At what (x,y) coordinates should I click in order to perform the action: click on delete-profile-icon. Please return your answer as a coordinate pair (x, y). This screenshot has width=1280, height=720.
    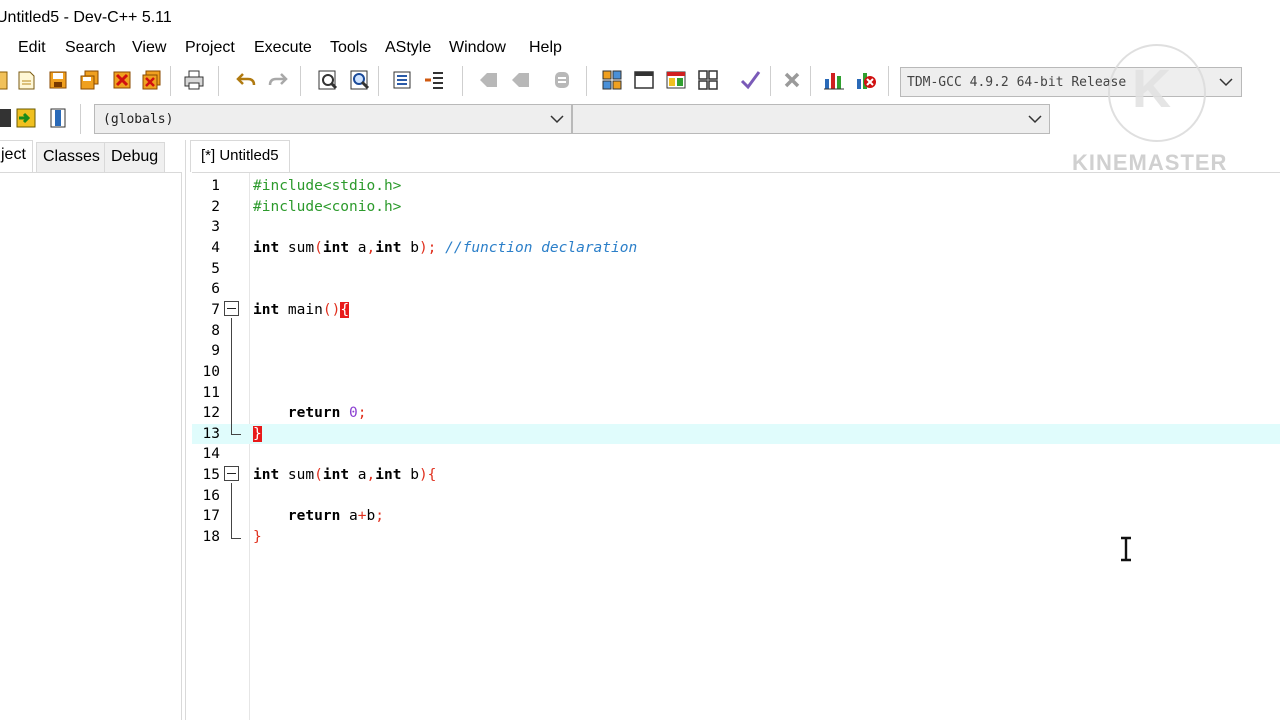
    Looking at the image, I should click on (866, 80).